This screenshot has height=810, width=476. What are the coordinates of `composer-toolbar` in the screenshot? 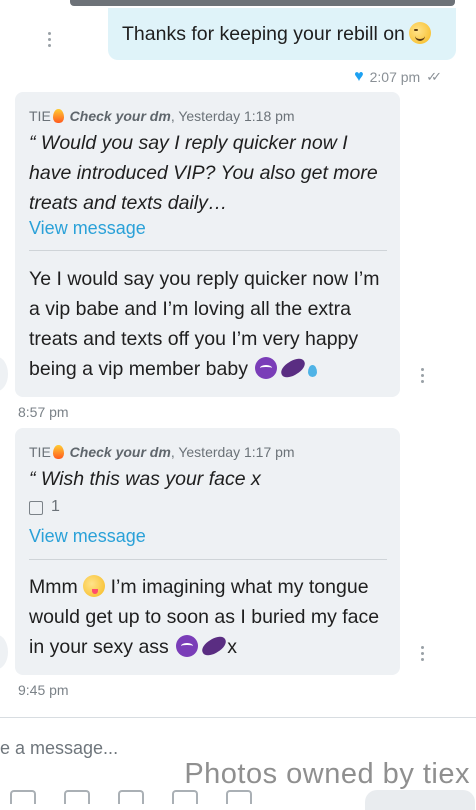 It's located at (131, 797).